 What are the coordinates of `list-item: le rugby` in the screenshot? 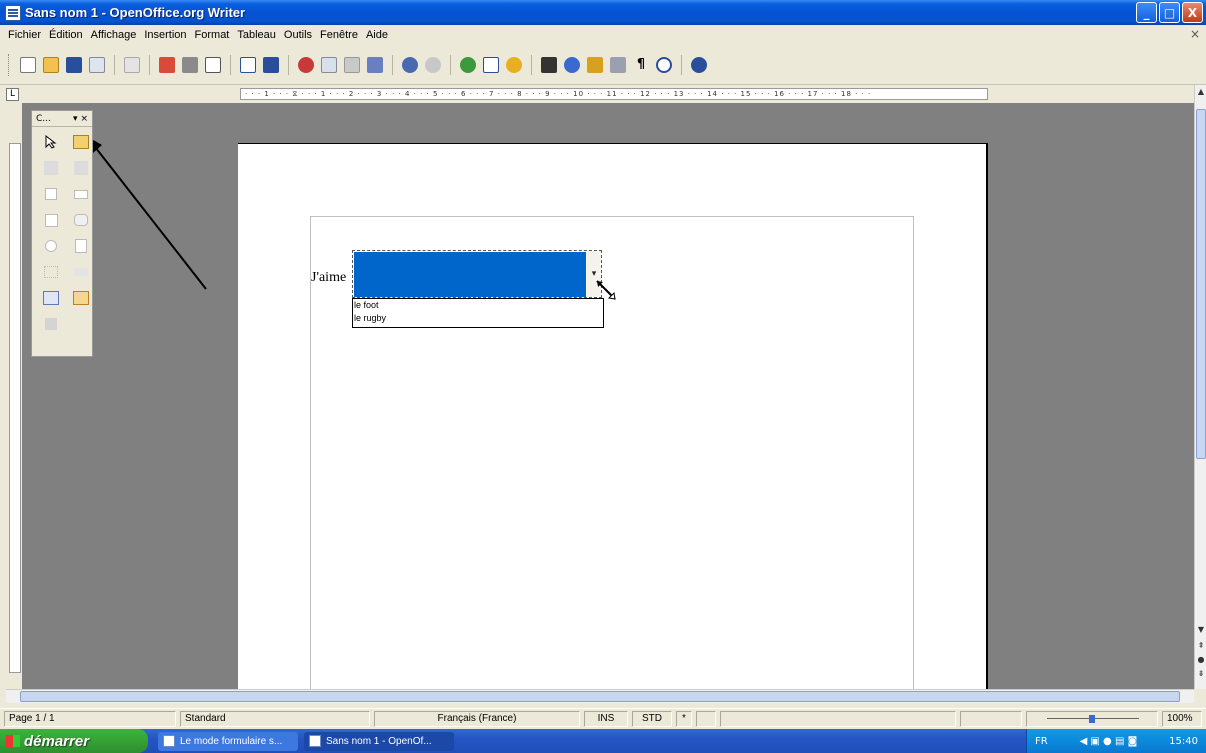 It's located at (478, 318).